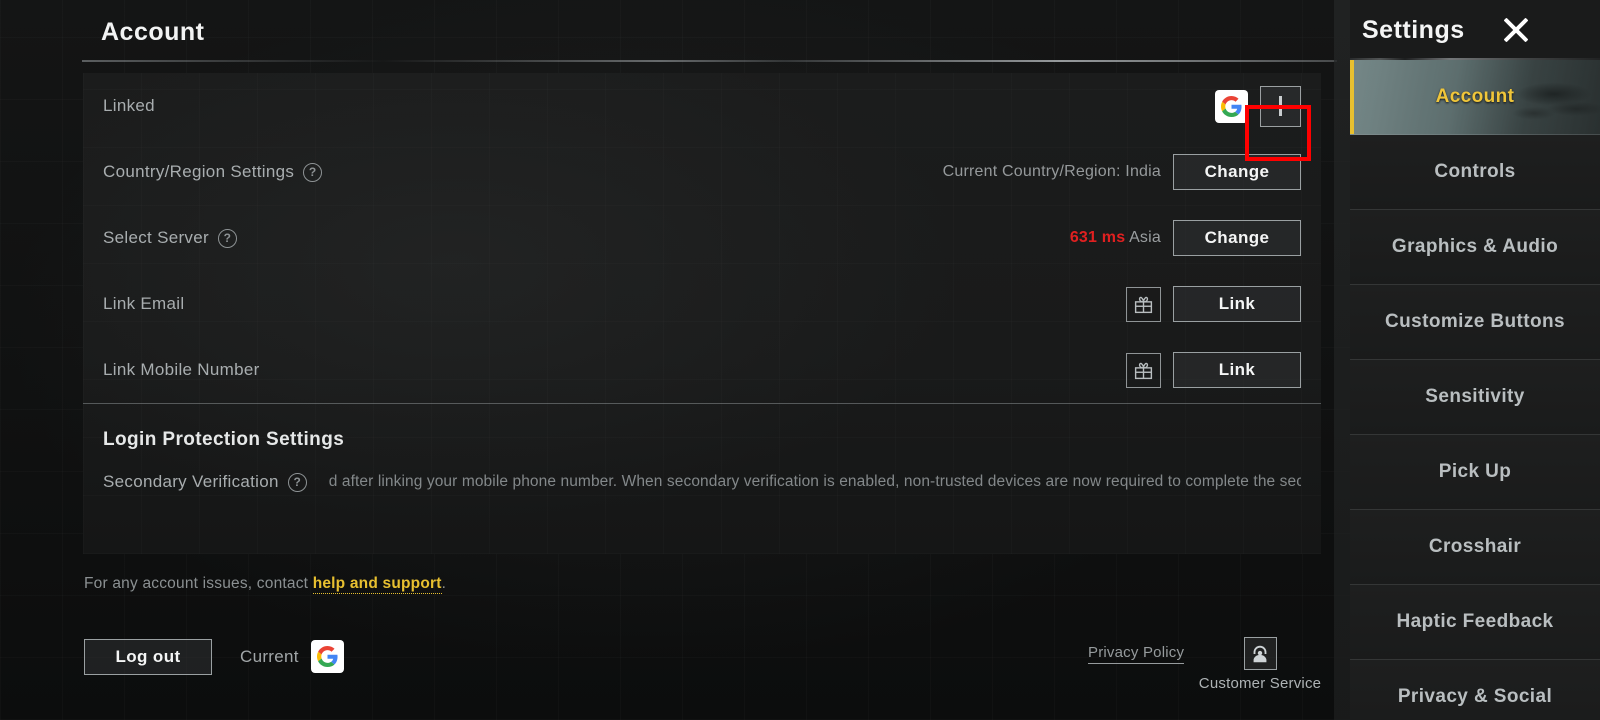  Describe the element at coordinates (709, 61) in the screenshot. I see `title-divider` at that location.